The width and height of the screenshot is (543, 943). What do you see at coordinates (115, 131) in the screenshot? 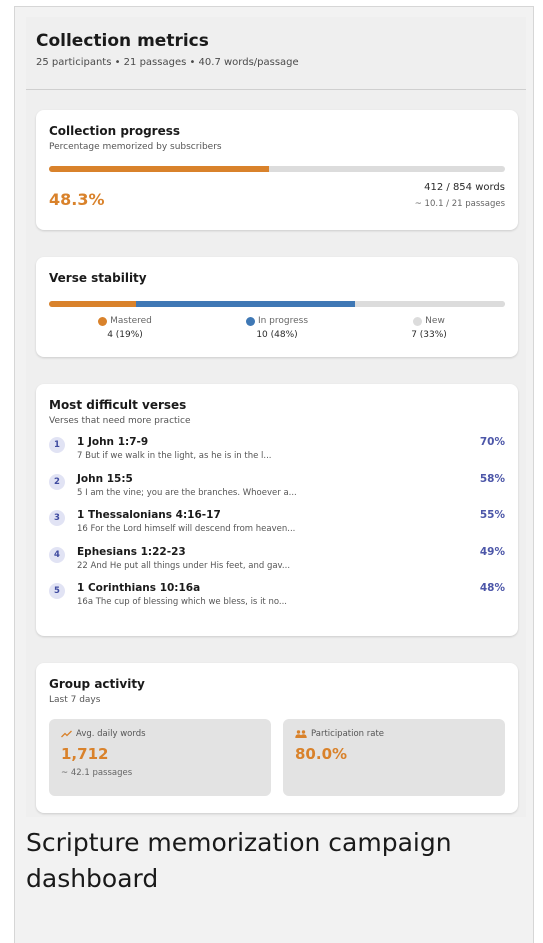
I see `card-title: Collection progress` at bounding box center [115, 131].